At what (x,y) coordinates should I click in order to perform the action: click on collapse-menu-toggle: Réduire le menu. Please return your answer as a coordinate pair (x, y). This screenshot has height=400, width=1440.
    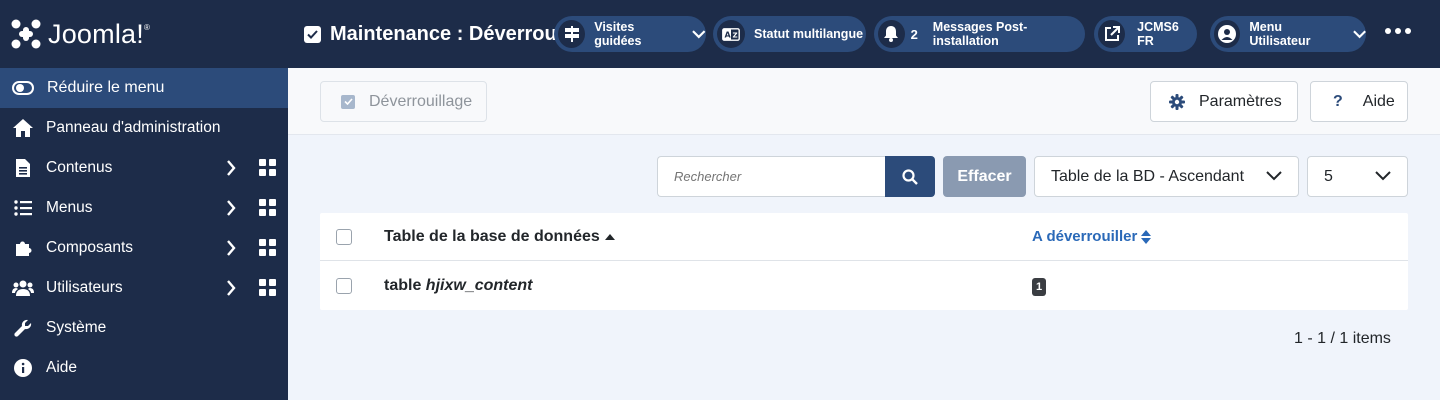
    Looking at the image, I should click on (144, 88).